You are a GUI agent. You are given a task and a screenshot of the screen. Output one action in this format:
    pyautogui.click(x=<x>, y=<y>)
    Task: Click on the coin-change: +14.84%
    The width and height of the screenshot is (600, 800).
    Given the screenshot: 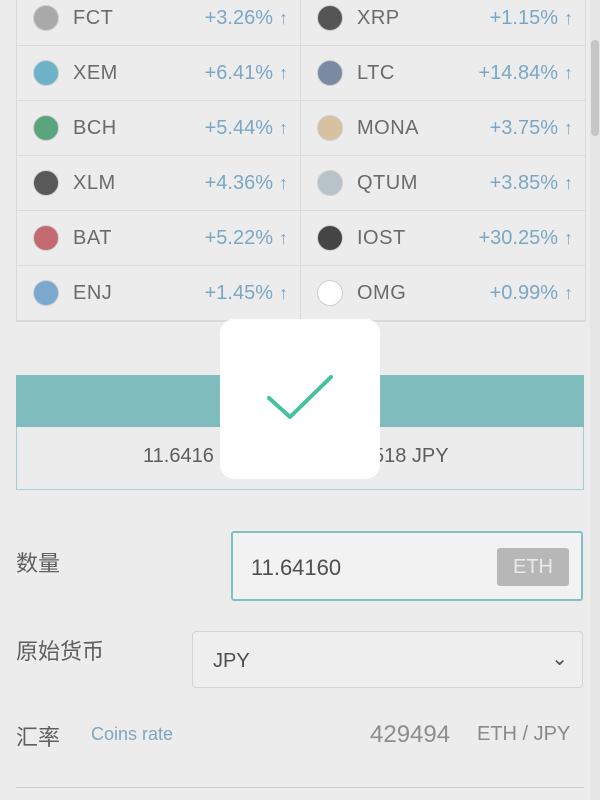 What is the action you would take?
    pyautogui.click(x=518, y=72)
    